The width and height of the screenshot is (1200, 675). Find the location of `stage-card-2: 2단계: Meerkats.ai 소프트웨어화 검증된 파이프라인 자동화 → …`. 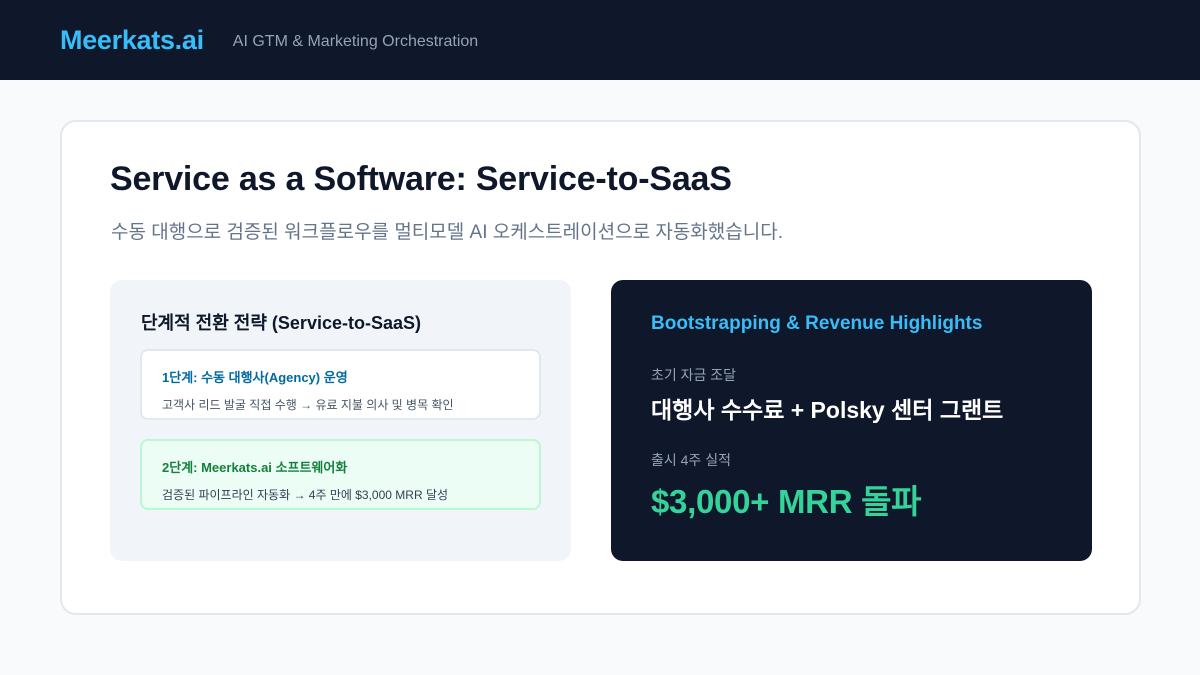

stage-card-2: 2단계: Meerkats.ai 소프트웨어화 검증된 파이프라인 자동화 → … is located at coordinates (340, 474).